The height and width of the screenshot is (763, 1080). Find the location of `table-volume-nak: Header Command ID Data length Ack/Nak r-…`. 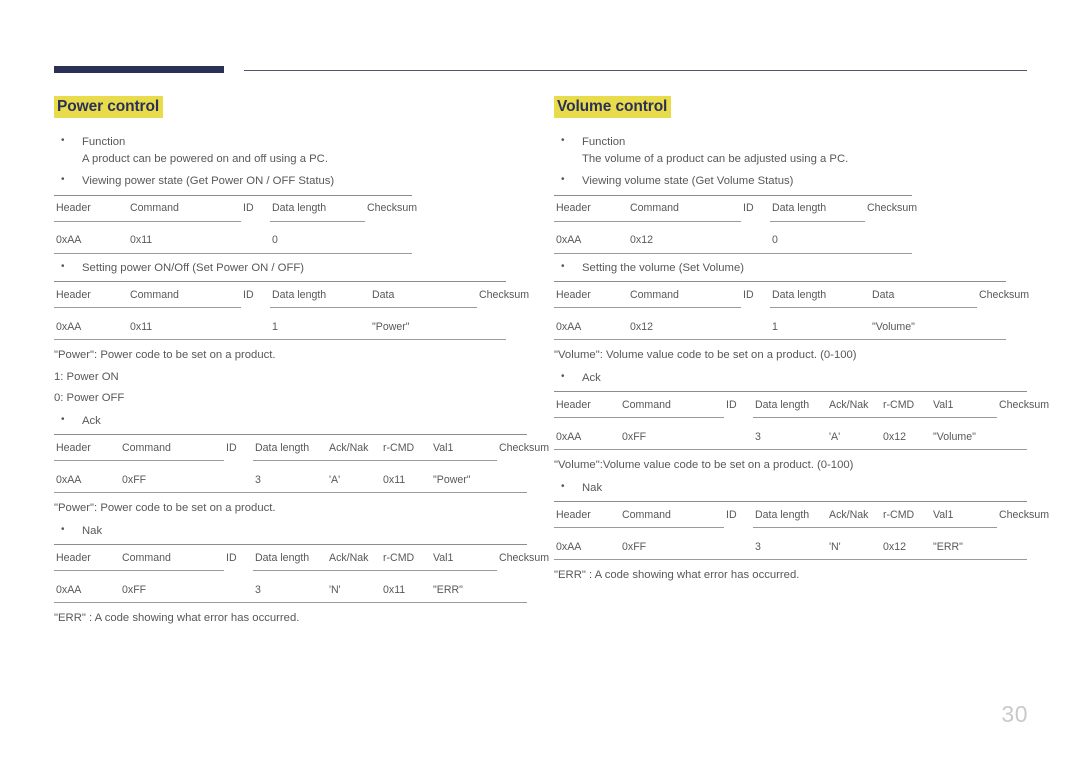

table-volume-nak: Header Command ID Data length Ack/Nak r-… is located at coordinates (801, 531).